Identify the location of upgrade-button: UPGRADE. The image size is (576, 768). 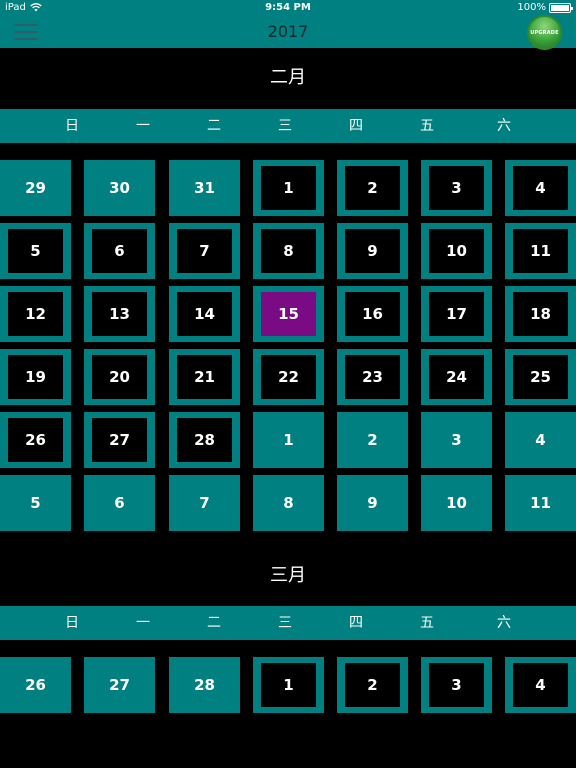
(544, 32).